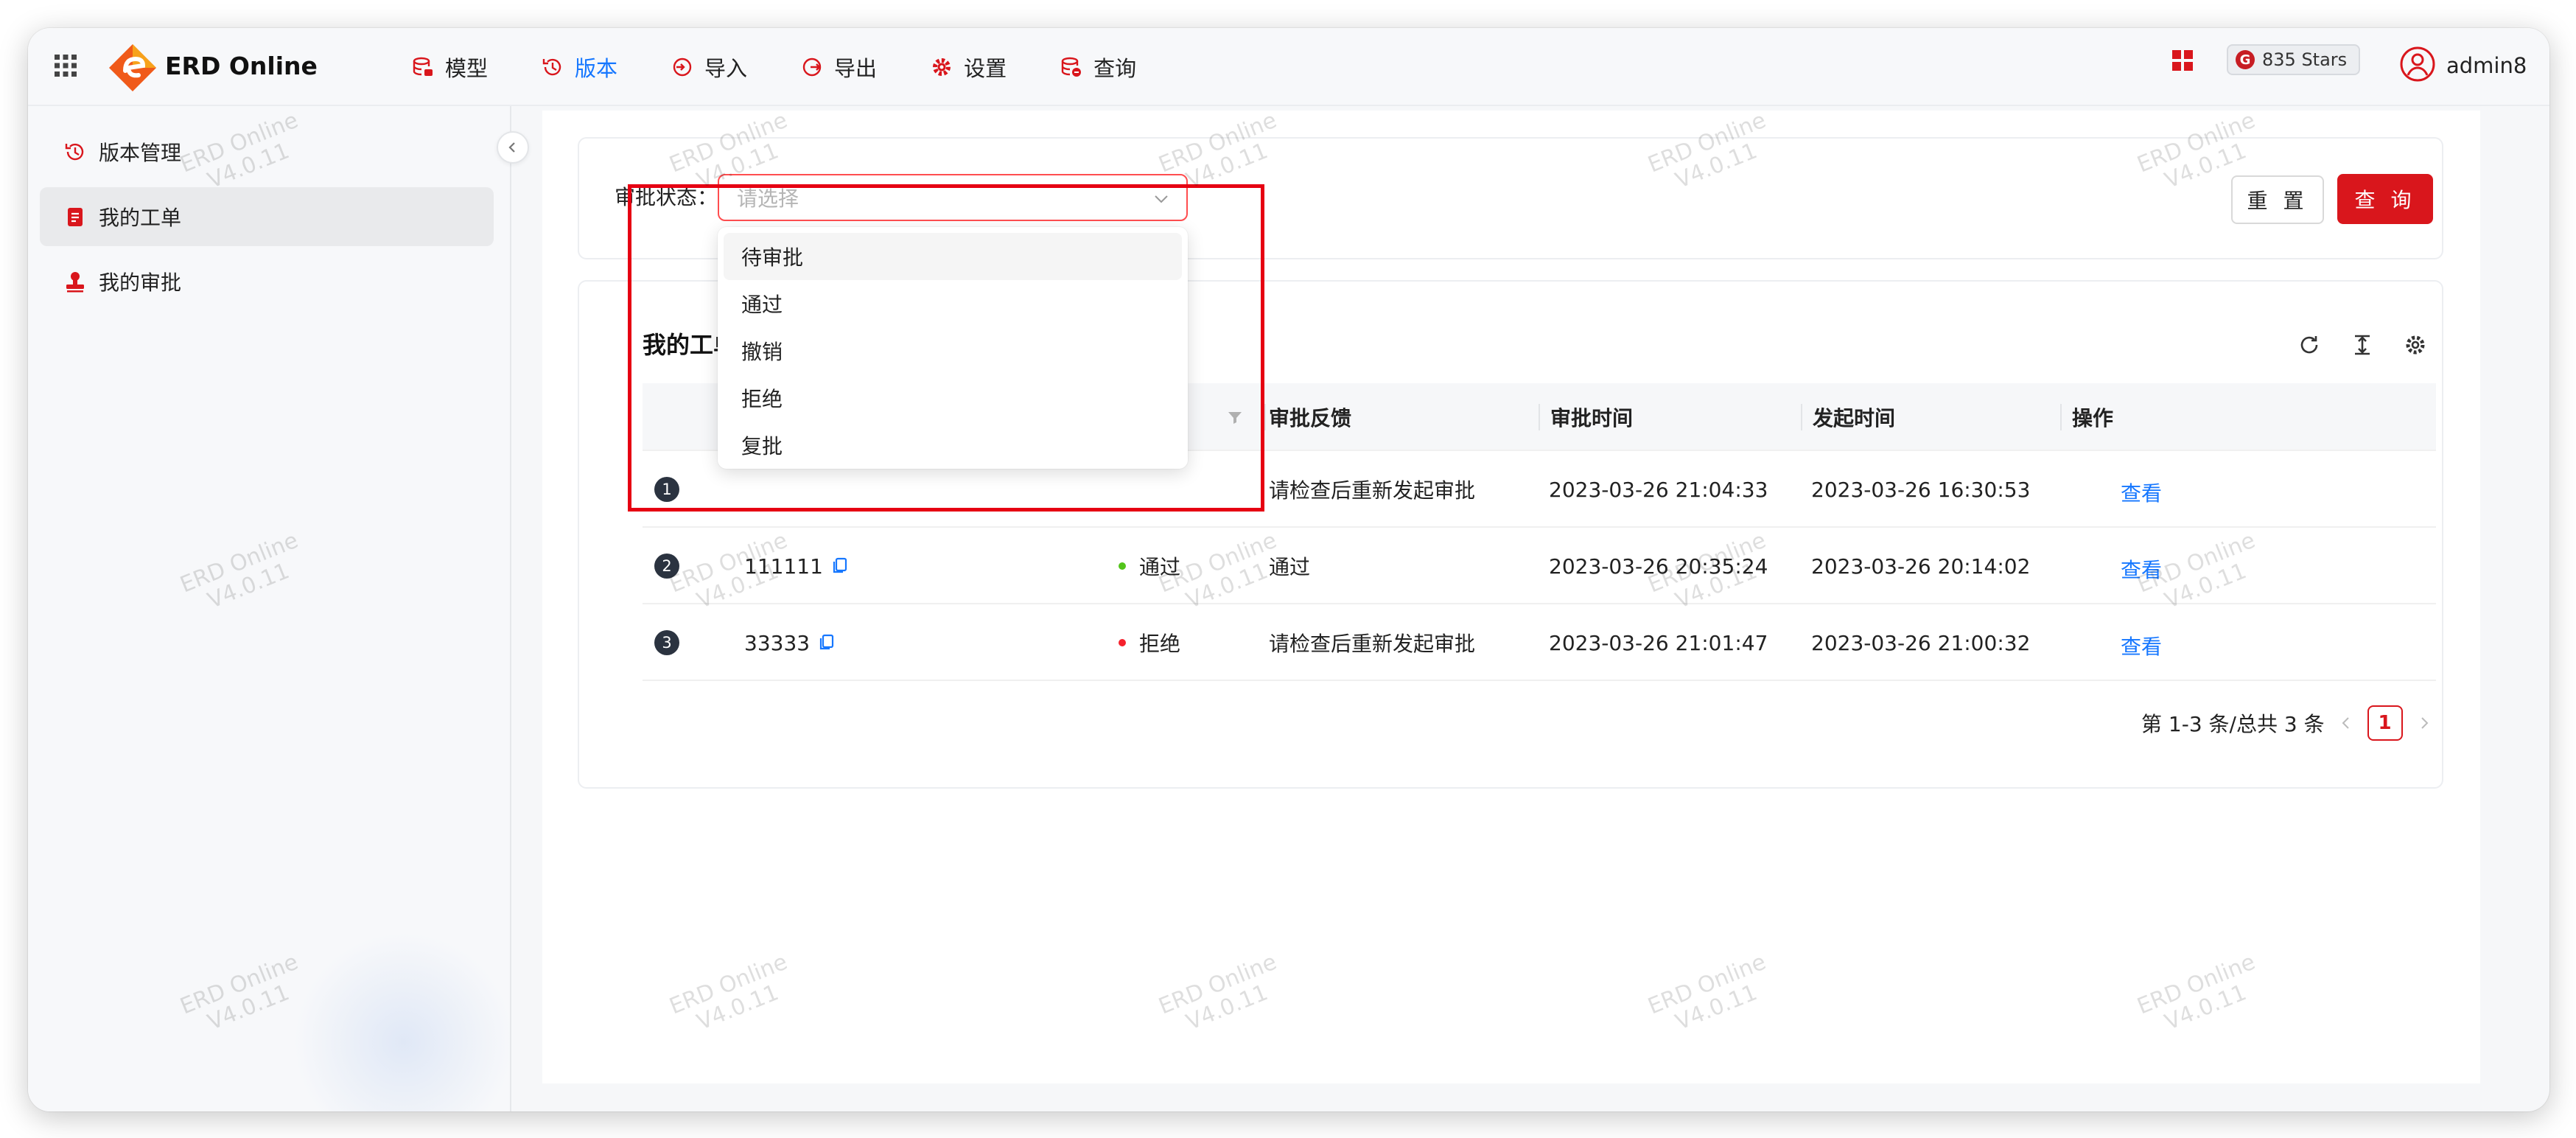 The width and height of the screenshot is (2576, 1138). I want to click on nav-item-settings: 设置, so click(965, 67).